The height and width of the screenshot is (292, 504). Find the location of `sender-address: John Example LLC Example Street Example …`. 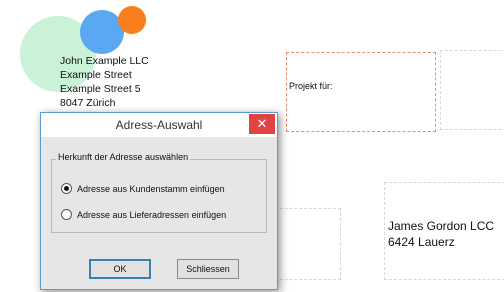

sender-address: John Example LLC Example Street Example … is located at coordinates (104, 82).